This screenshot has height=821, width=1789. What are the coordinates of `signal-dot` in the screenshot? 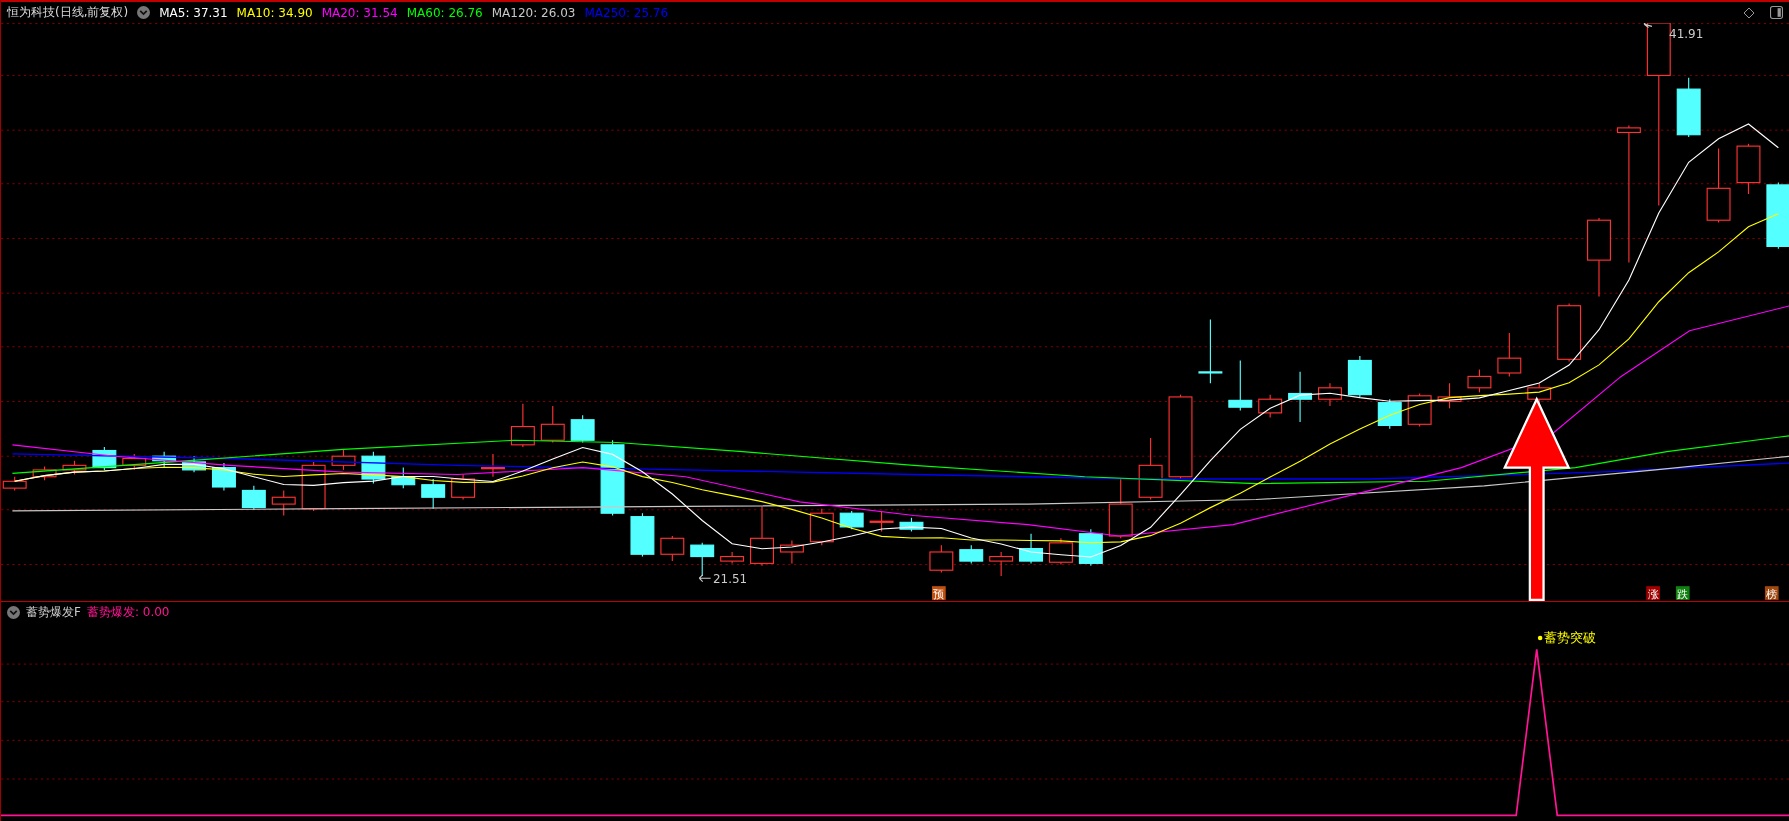 It's located at (1540, 638).